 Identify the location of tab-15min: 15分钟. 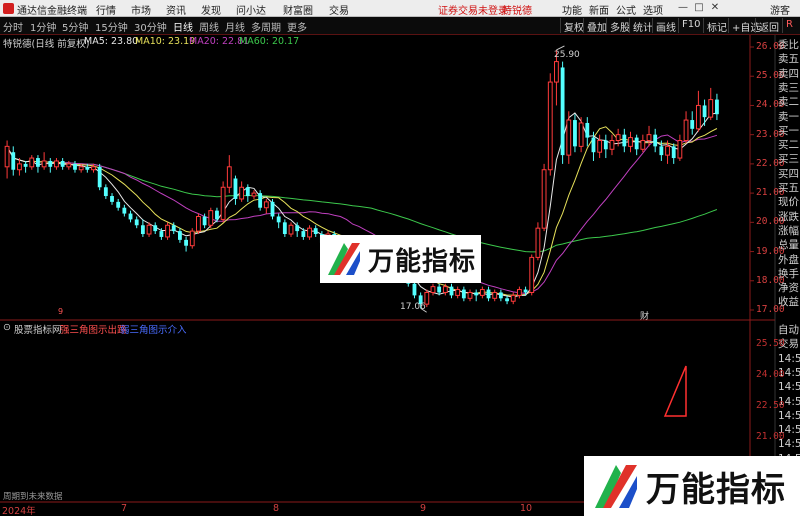
(111, 26).